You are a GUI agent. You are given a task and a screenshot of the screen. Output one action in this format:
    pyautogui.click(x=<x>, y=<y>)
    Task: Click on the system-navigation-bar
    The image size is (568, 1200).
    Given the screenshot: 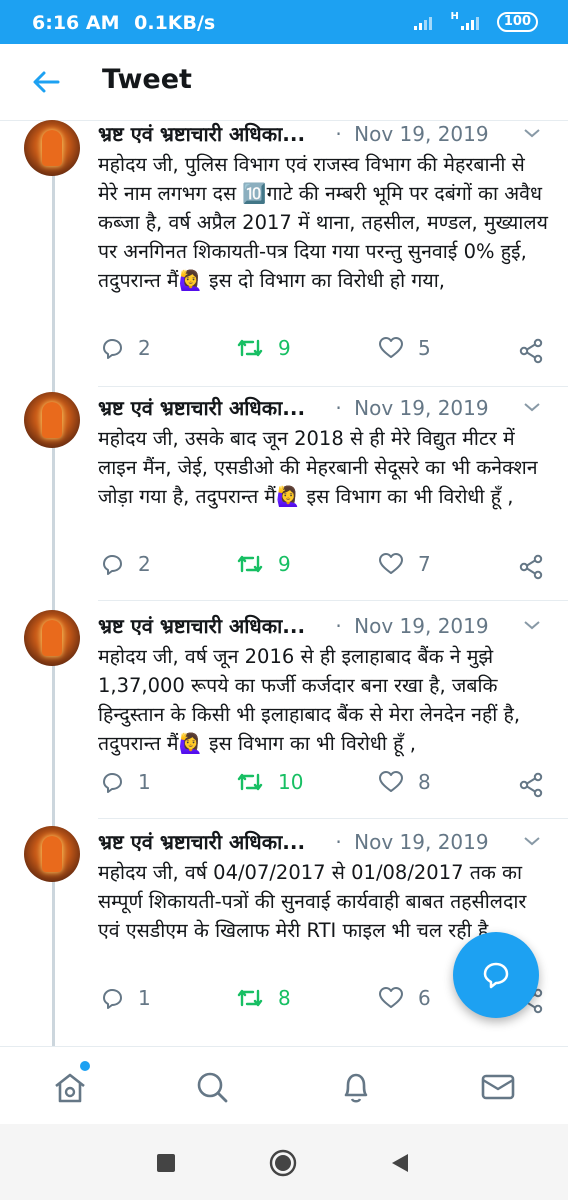 What is the action you would take?
    pyautogui.click(x=284, y=1162)
    